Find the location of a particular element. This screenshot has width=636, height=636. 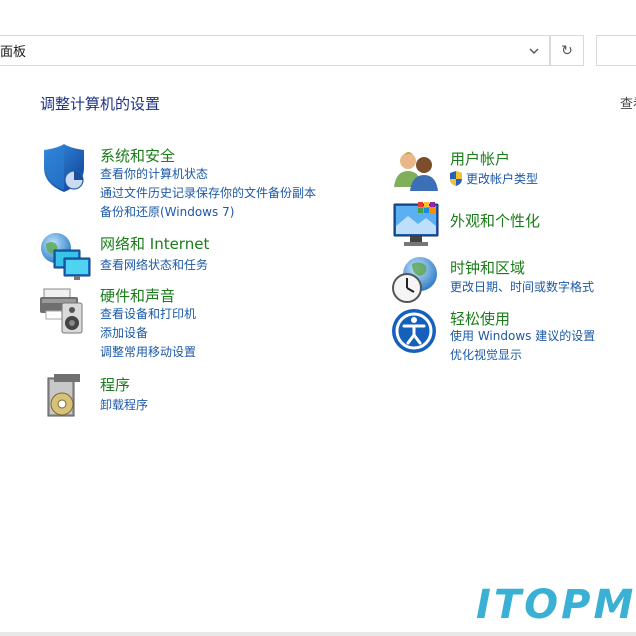

network-title: 网络和 Internet is located at coordinates (154, 243).